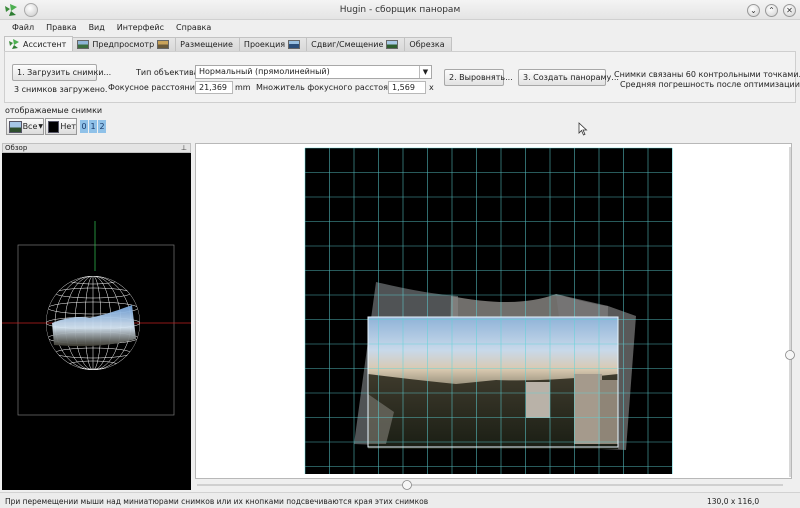 This screenshot has width=800, height=508. Describe the element at coordinates (14, 44) in the screenshot. I see `hugin-logo-icon` at that location.